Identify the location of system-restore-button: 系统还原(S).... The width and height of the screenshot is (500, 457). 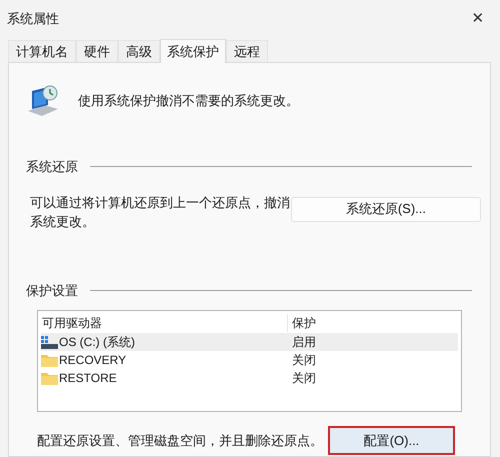
(385, 209).